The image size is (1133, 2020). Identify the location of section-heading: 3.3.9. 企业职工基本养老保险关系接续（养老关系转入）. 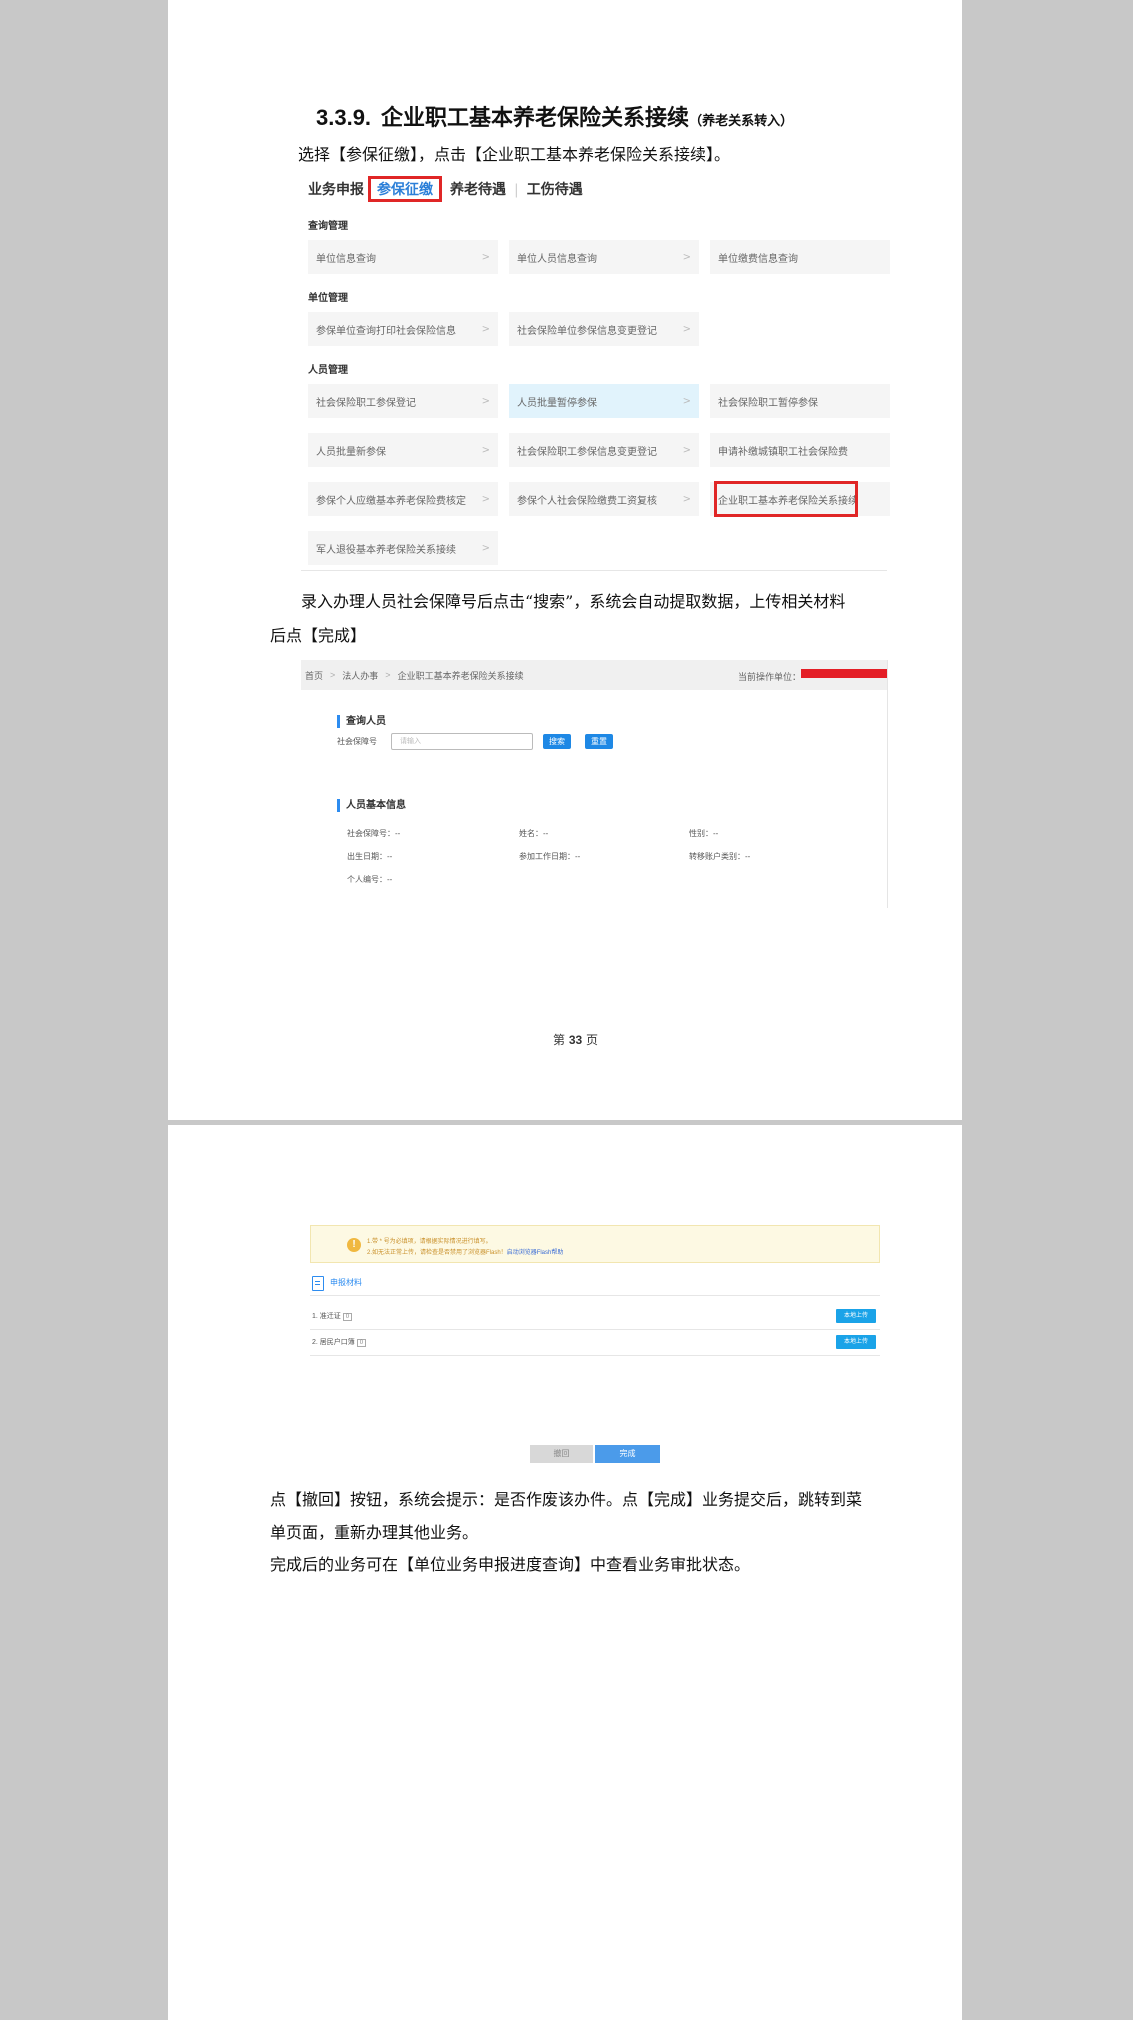
(554, 116).